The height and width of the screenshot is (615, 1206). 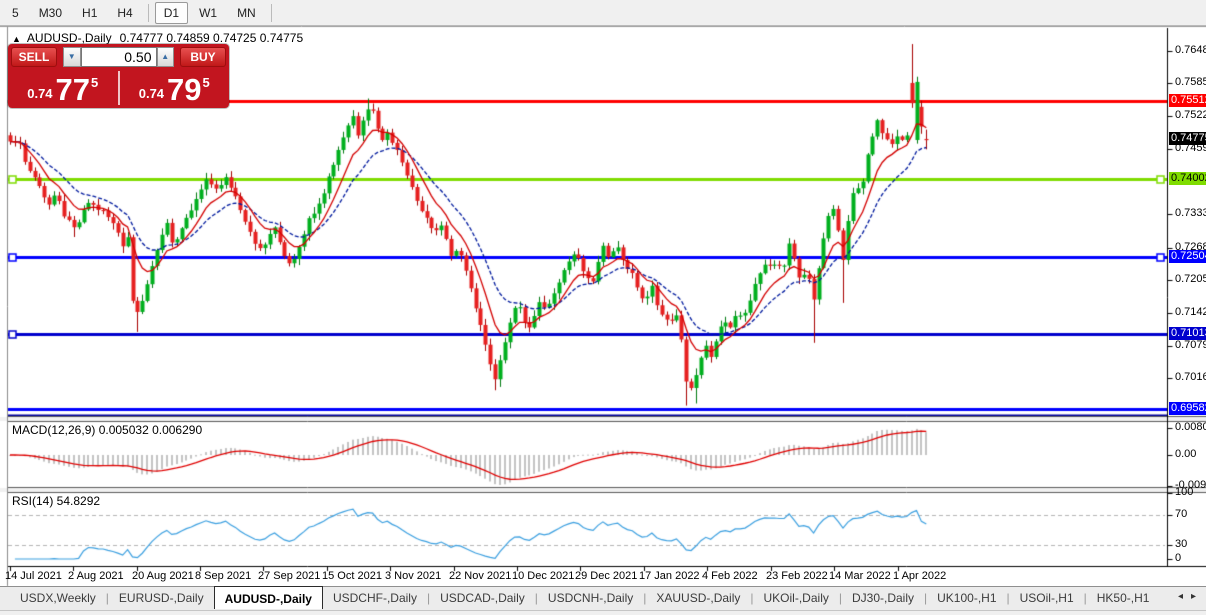 I want to click on timeframe-button-h1: H1, so click(x=89, y=13).